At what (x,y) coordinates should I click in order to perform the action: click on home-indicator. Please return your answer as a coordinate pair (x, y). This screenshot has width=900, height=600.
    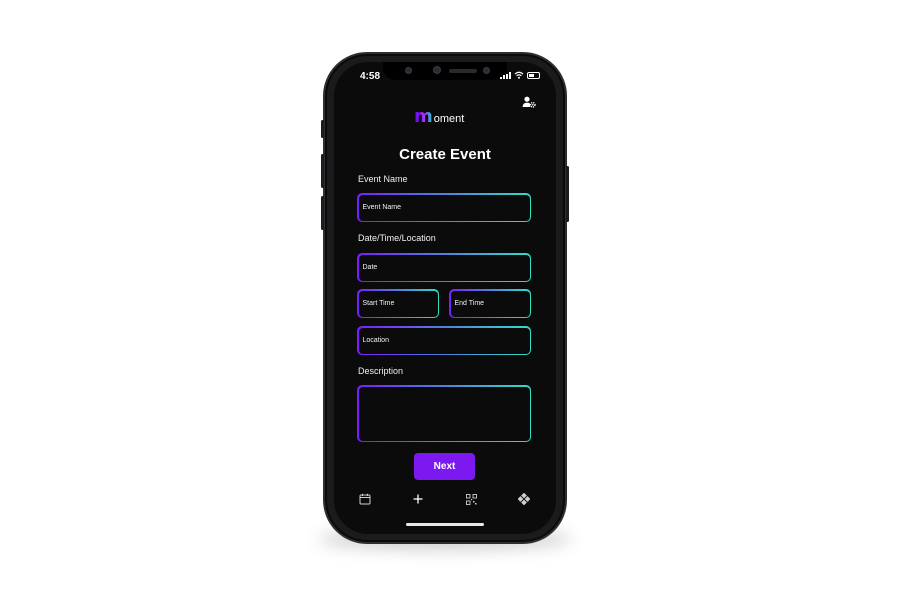
    Looking at the image, I should click on (445, 524).